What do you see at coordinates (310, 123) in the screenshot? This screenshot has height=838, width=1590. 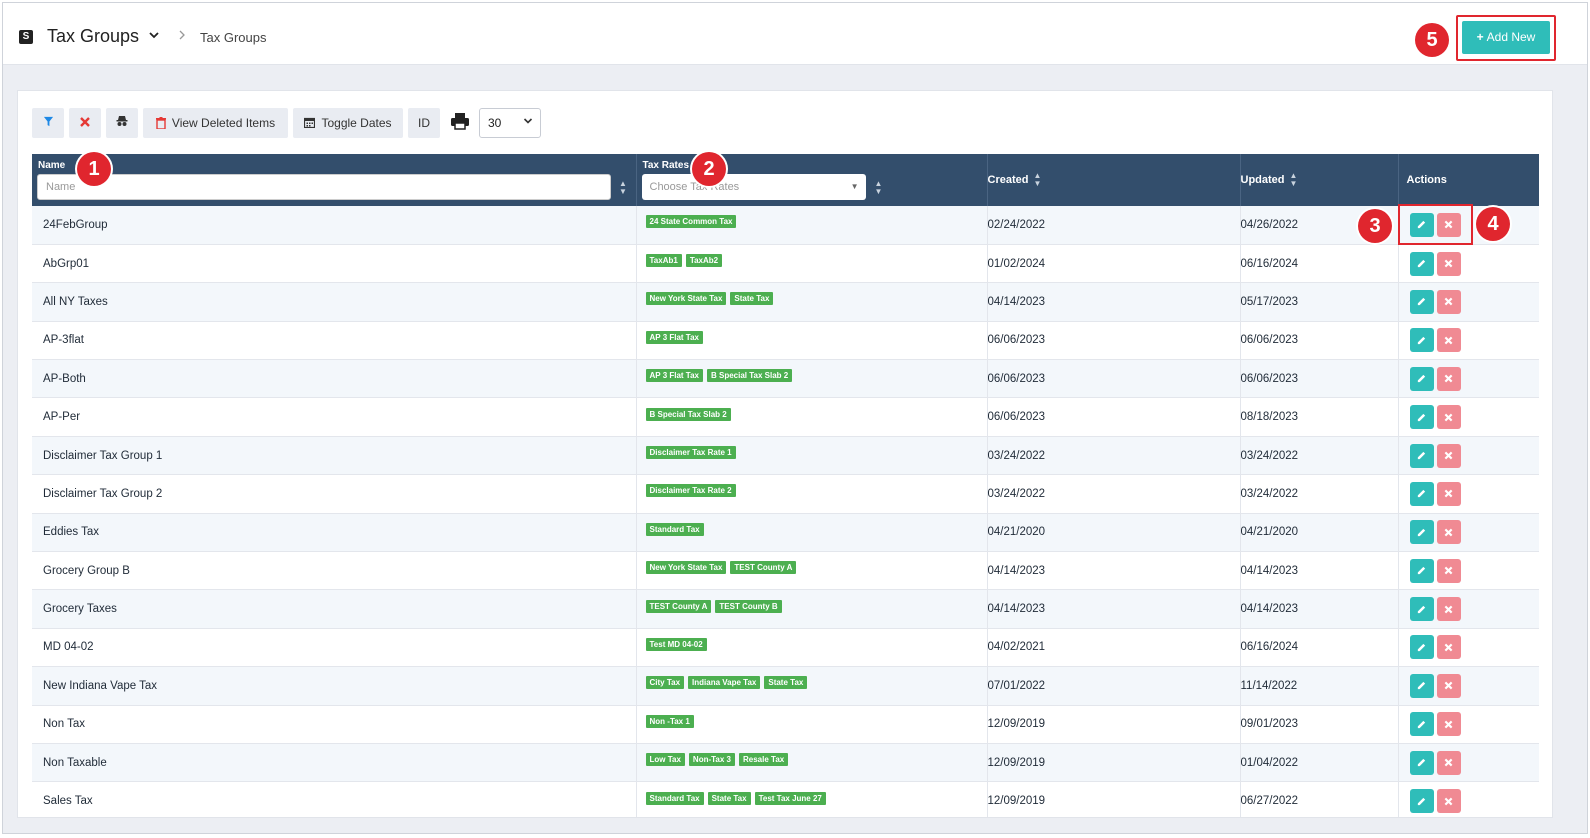 I see `calendar-icon` at bounding box center [310, 123].